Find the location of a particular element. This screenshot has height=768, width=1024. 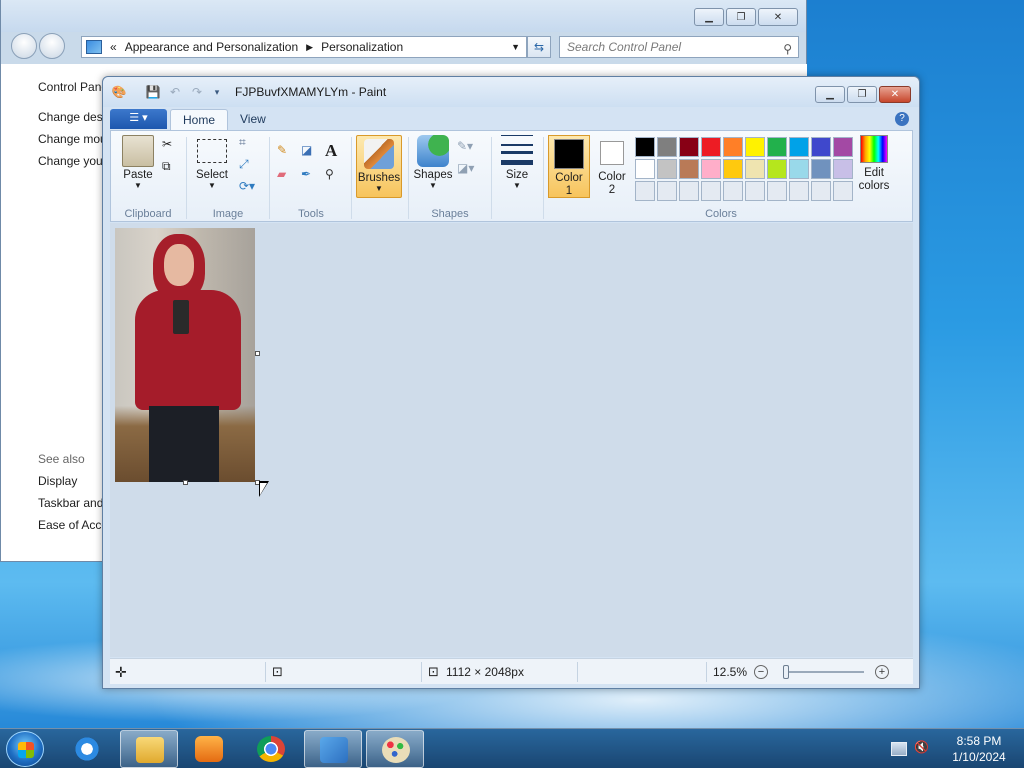

select-button: Select ▼ is located at coordinates (212, 162).